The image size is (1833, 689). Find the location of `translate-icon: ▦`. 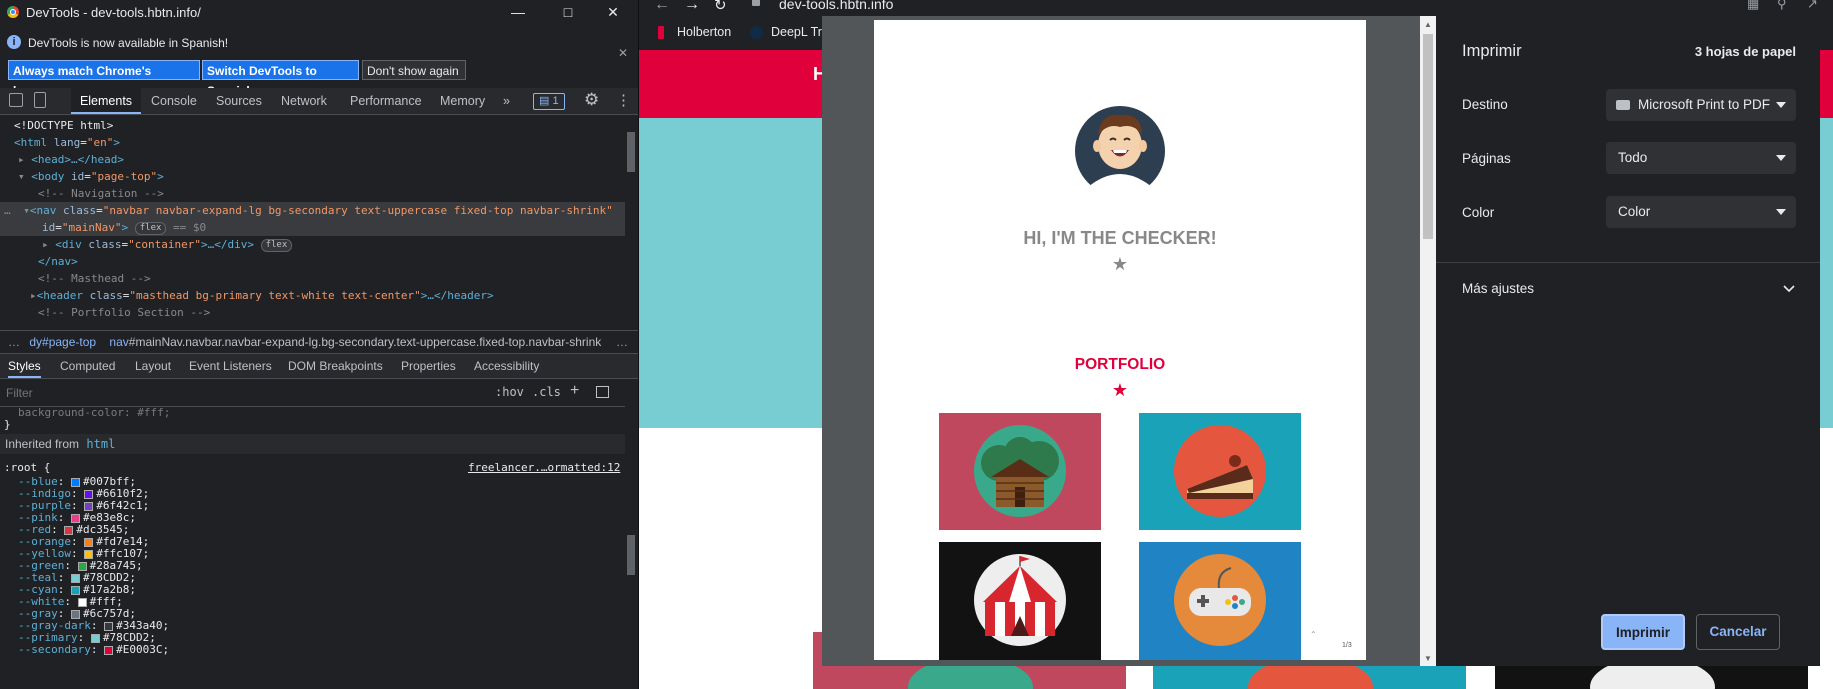

translate-icon: ▦ is located at coordinates (1753, 6).